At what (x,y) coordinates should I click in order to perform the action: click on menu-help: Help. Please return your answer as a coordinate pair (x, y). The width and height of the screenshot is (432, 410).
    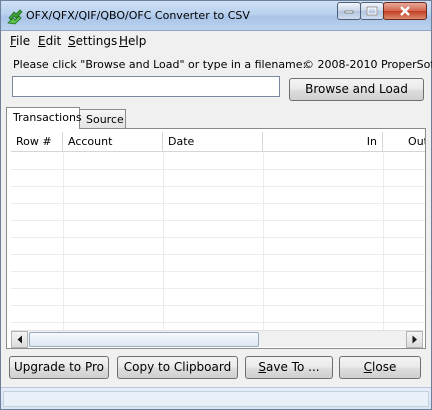
    Looking at the image, I should click on (132, 41).